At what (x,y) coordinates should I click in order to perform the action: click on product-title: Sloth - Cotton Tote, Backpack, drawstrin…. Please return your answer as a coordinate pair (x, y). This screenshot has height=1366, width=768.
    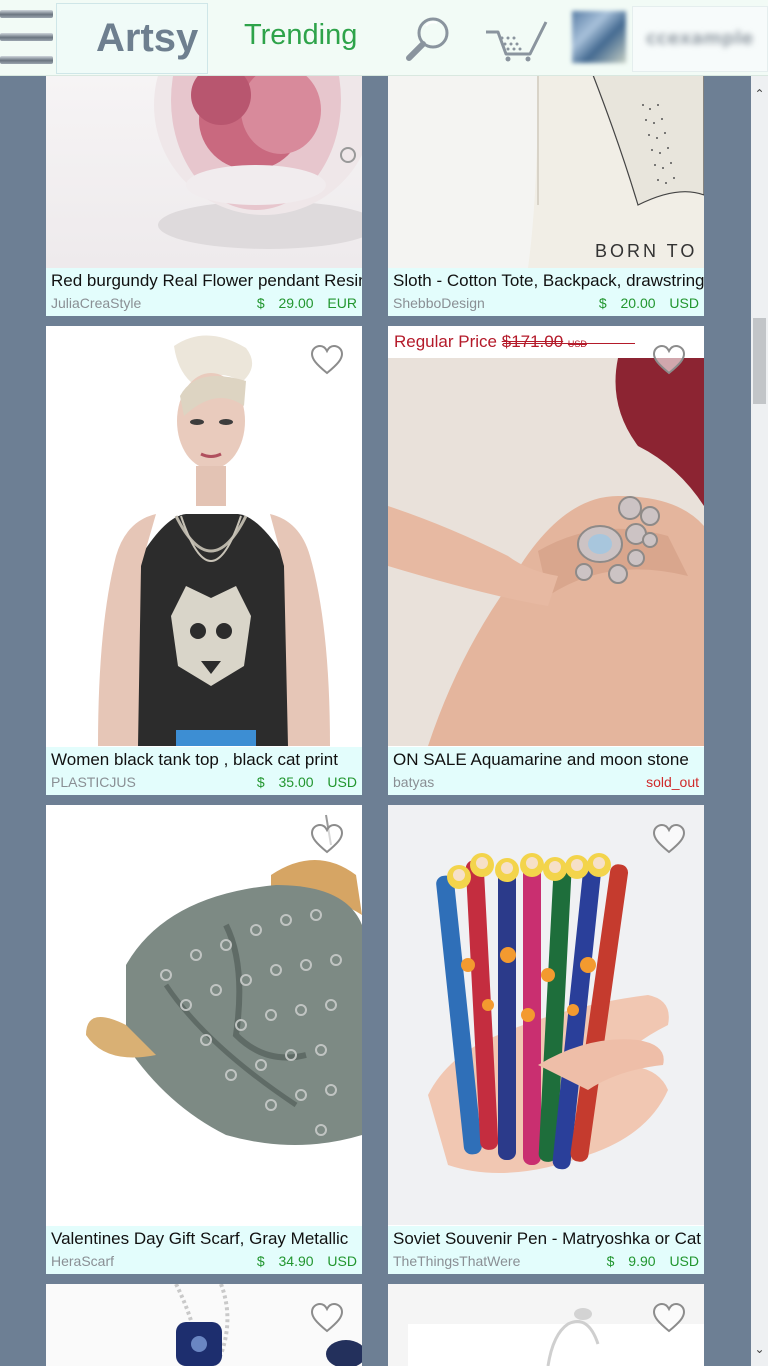
    Looking at the image, I should click on (548, 281).